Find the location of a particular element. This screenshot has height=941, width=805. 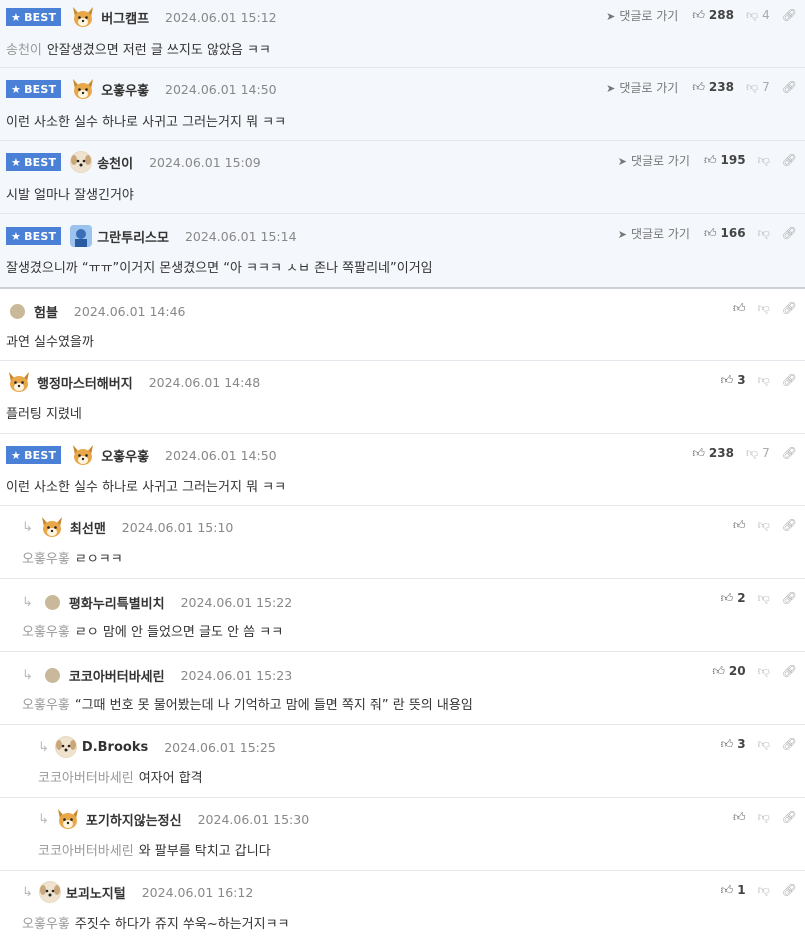

like-button: 👍︎ 288 is located at coordinates (713, 15).